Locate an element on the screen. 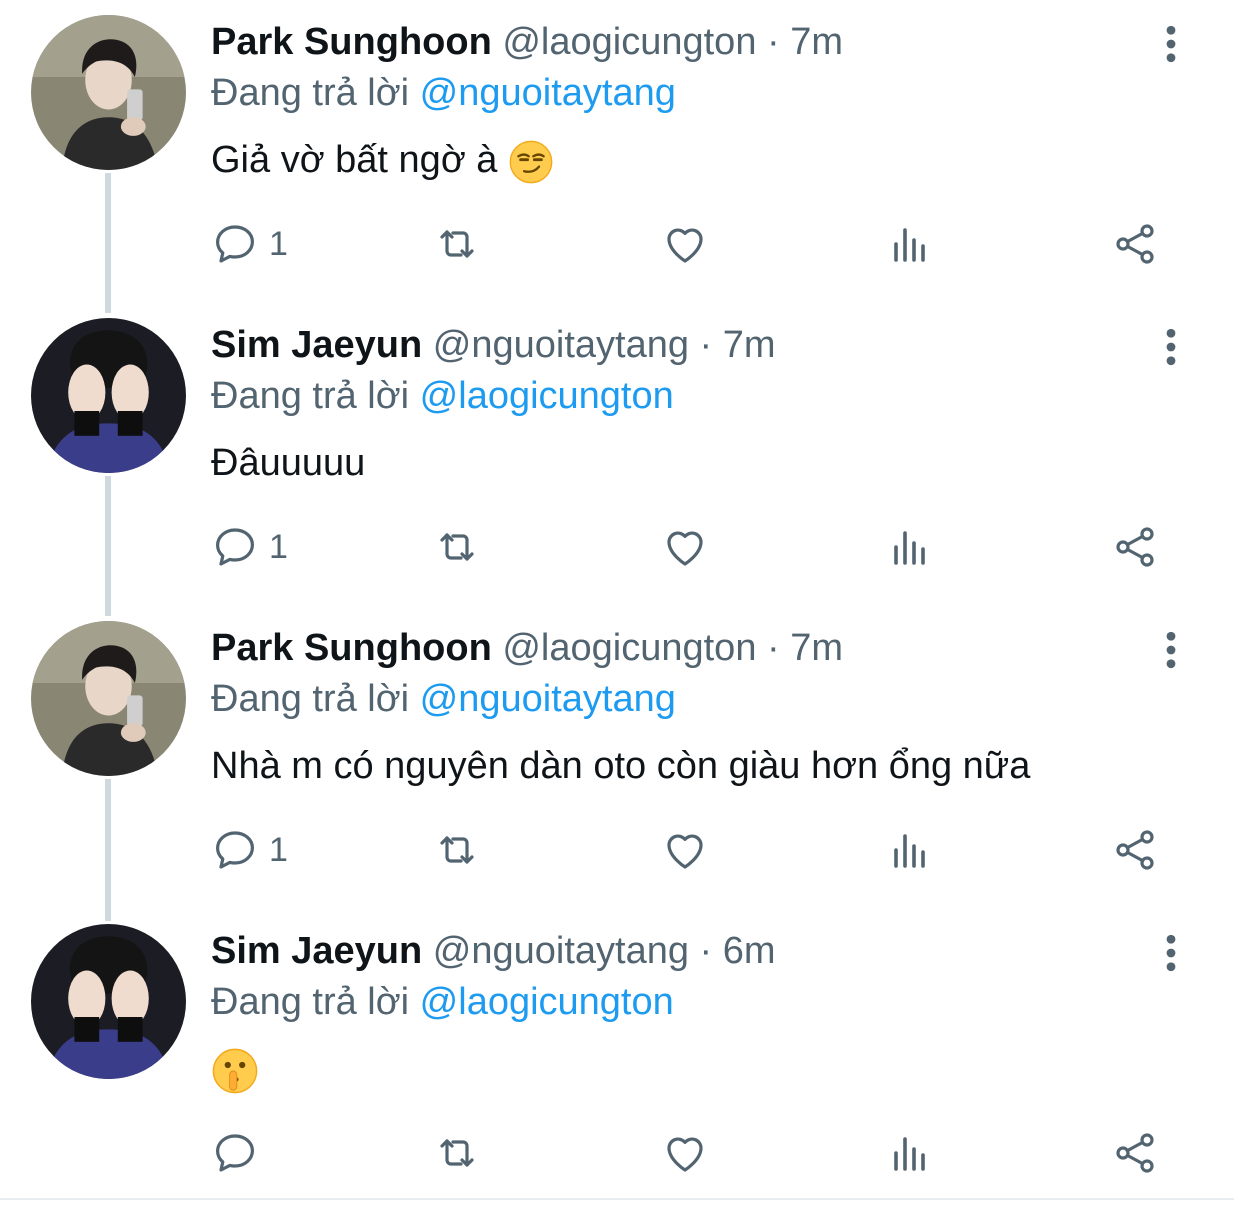 The width and height of the screenshot is (1234, 1214). tweet-text: Đâuuuuu is located at coordinates (288, 463).